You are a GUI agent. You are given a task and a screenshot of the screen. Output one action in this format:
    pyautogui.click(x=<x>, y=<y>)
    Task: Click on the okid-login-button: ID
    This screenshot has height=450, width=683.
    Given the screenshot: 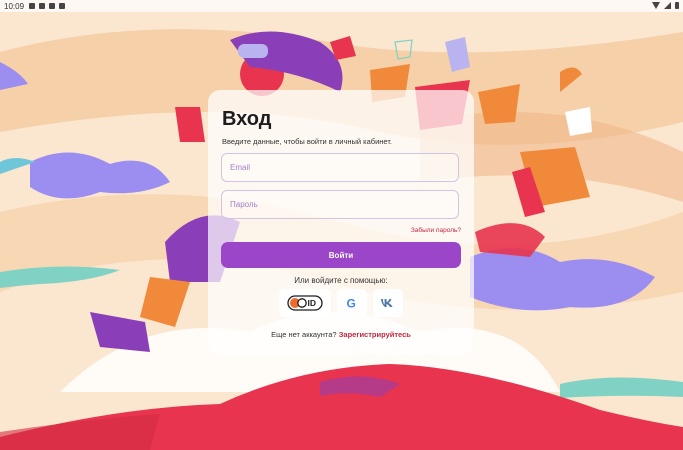 What is the action you would take?
    pyautogui.click(x=305, y=303)
    